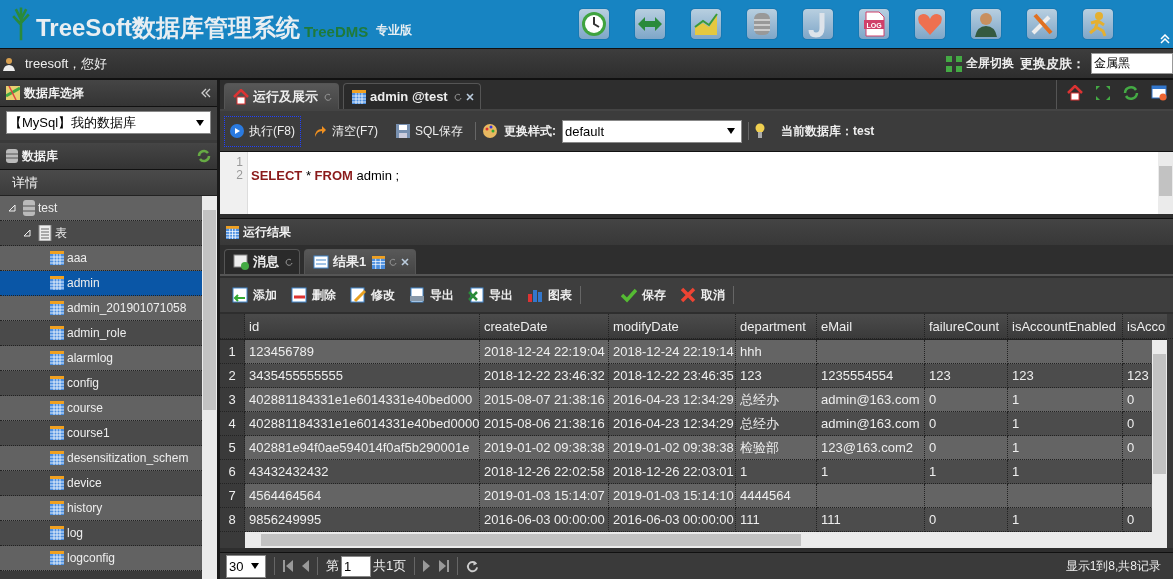  Describe the element at coordinates (594, 24) in the screenshot. I see `clock-icon` at that location.